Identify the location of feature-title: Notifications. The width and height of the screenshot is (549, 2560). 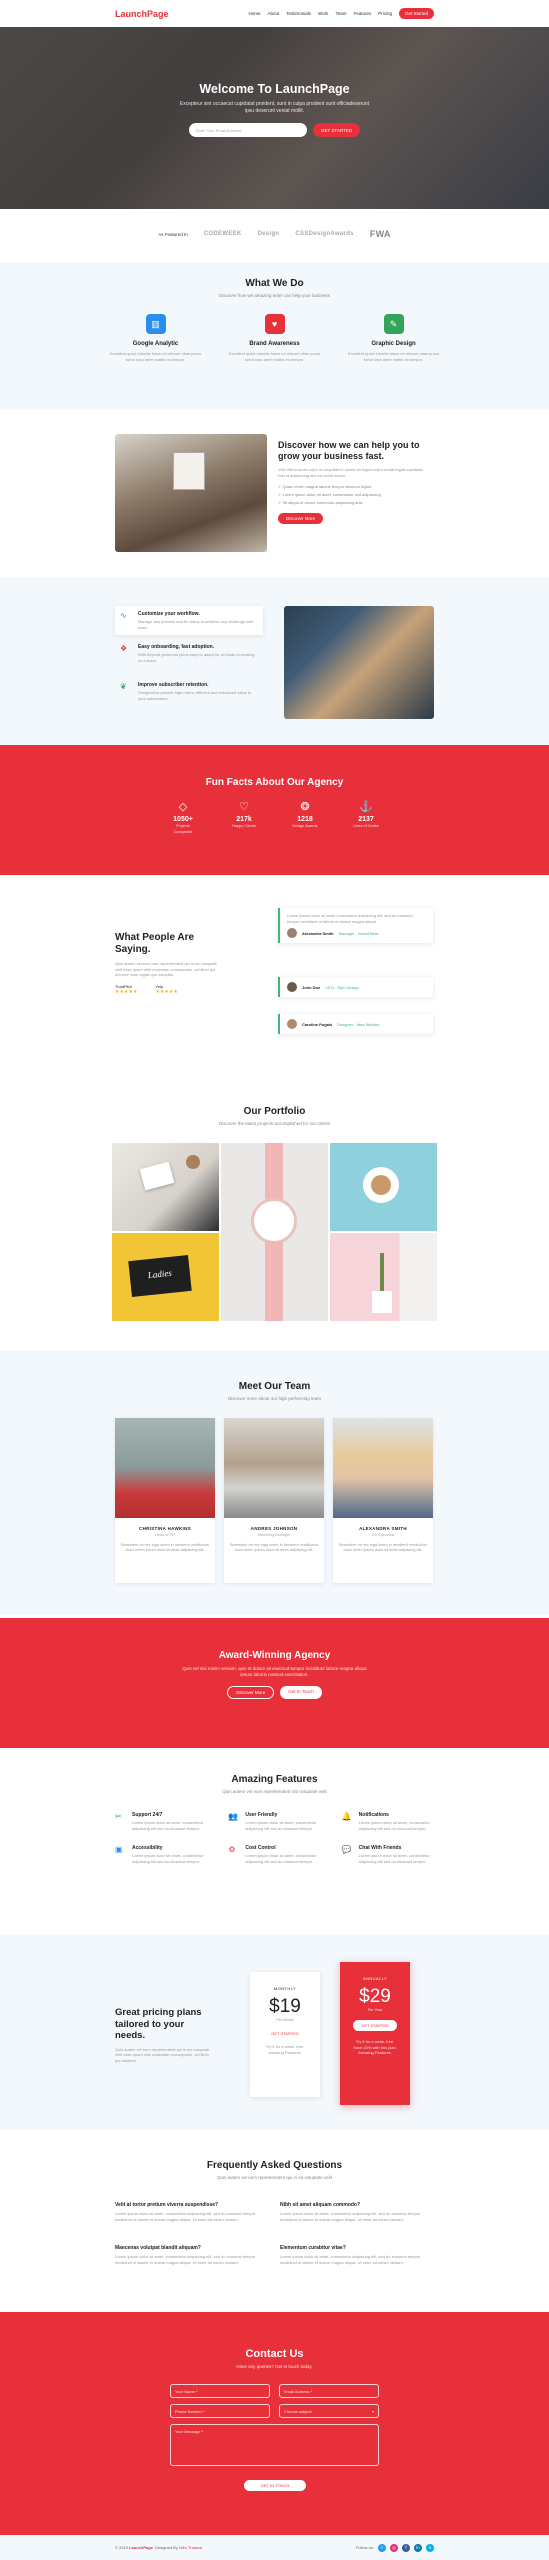
(373, 1815).